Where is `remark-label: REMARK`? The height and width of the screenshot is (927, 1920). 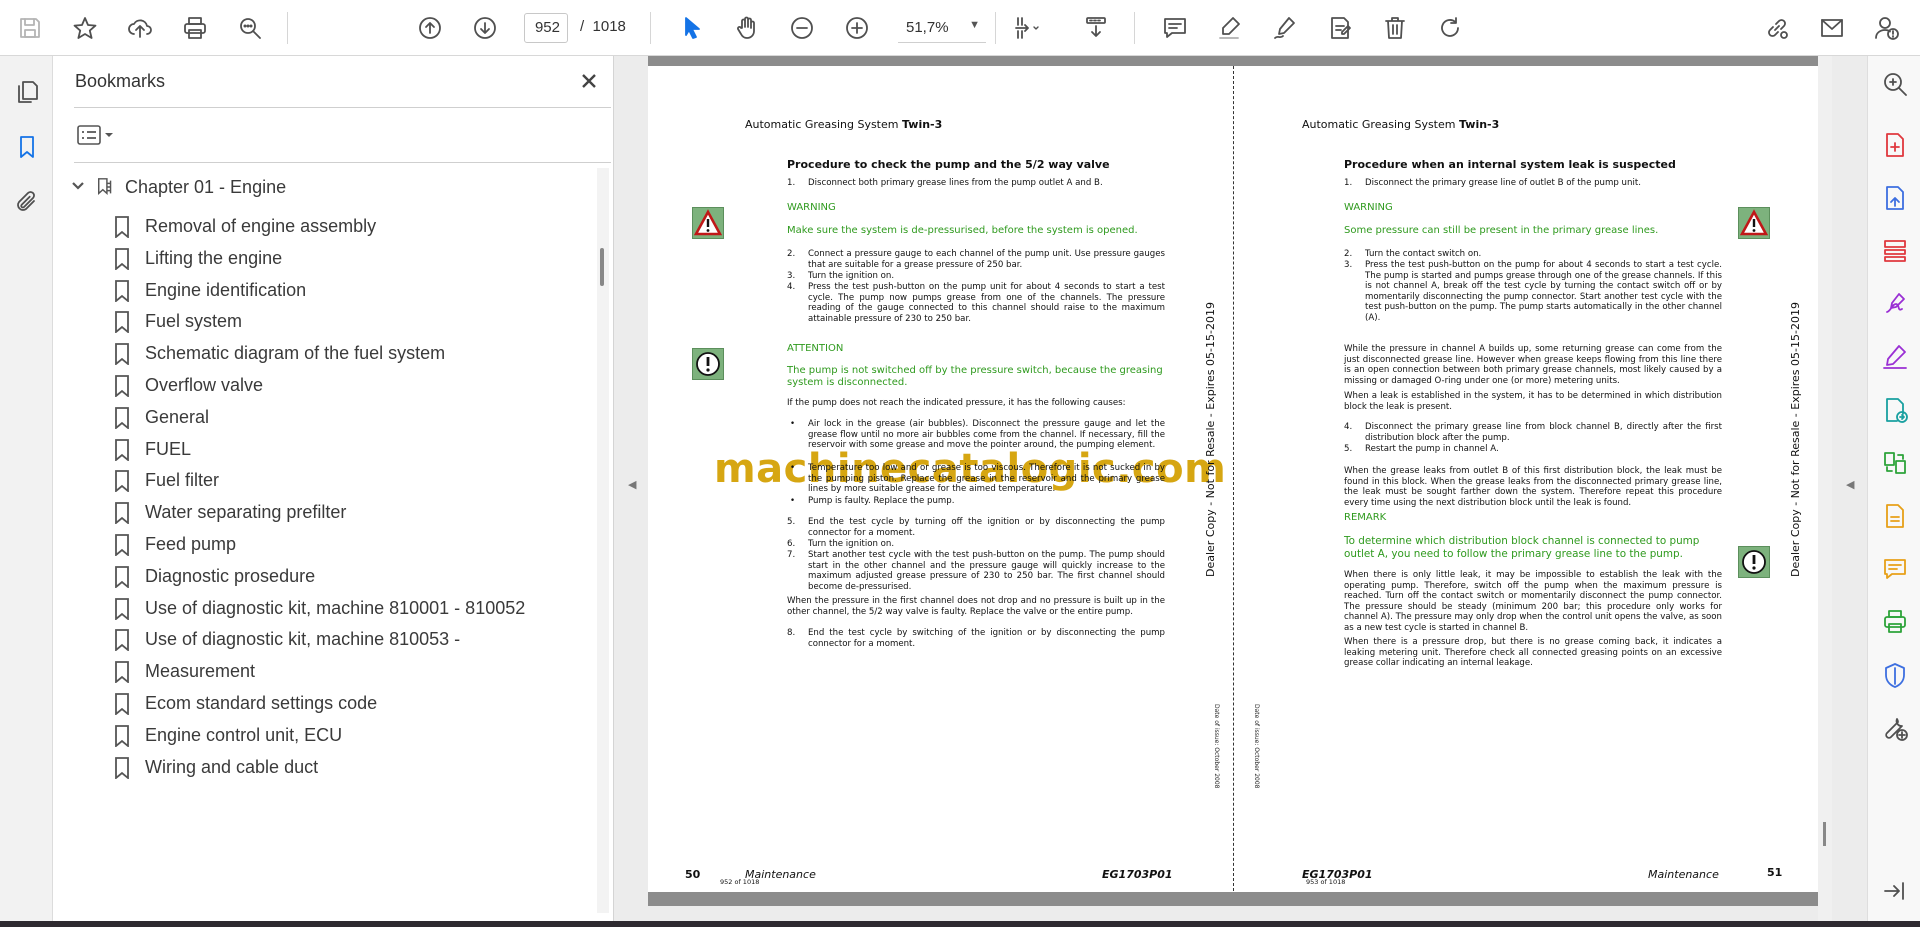 remark-label: REMARK is located at coordinates (1365, 517).